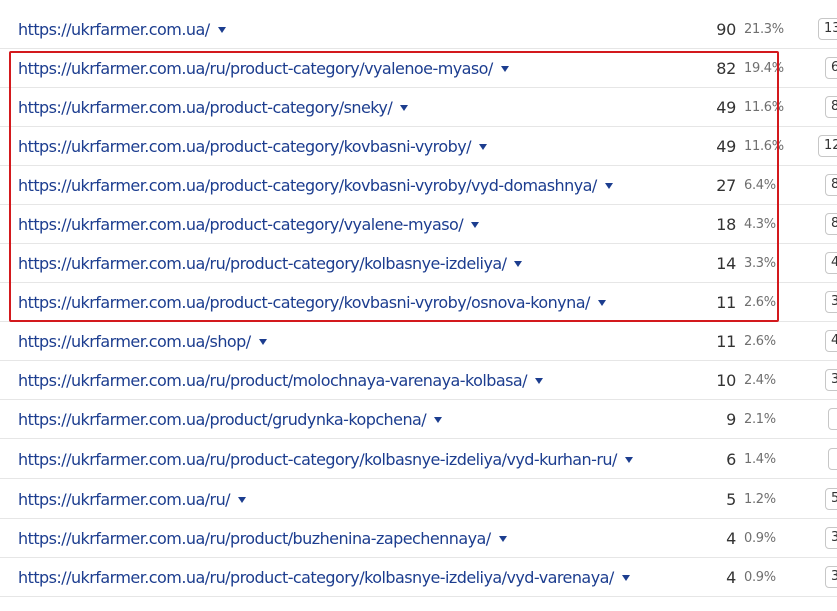 This screenshot has height=611, width=837. I want to click on traffic-percent: 4.3%, so click(760, 224).